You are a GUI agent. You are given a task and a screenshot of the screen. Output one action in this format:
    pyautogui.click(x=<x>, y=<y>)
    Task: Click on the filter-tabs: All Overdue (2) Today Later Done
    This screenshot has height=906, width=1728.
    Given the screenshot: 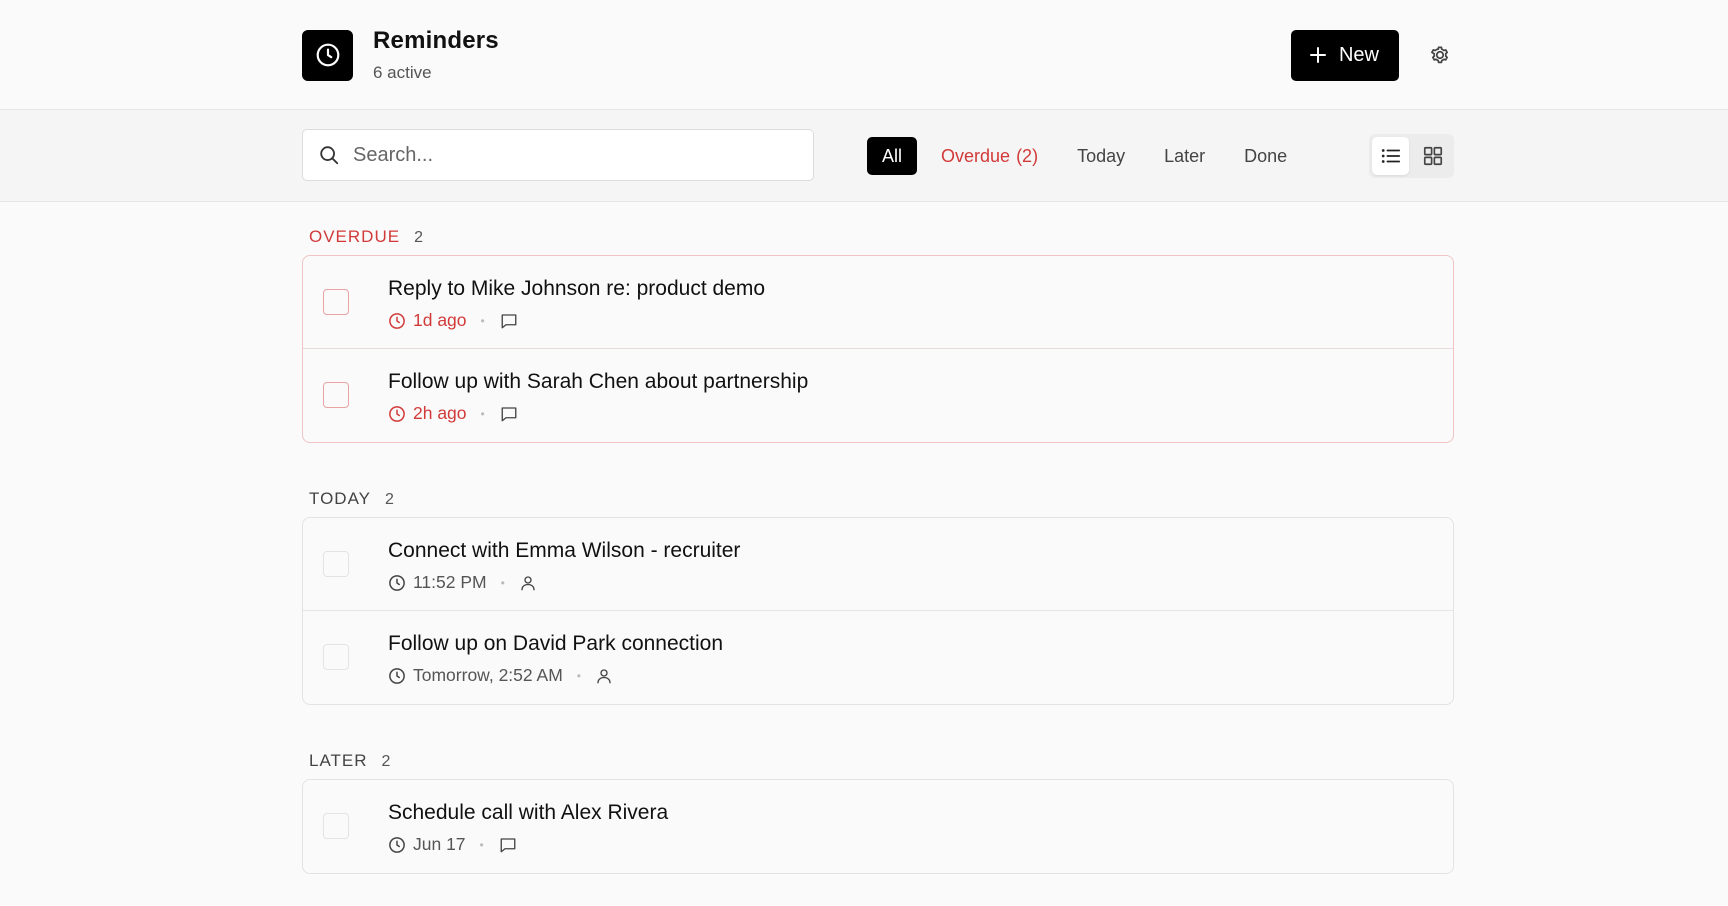 What is the action you would take?
    pyautogui.click(x=1084, y=156)
    